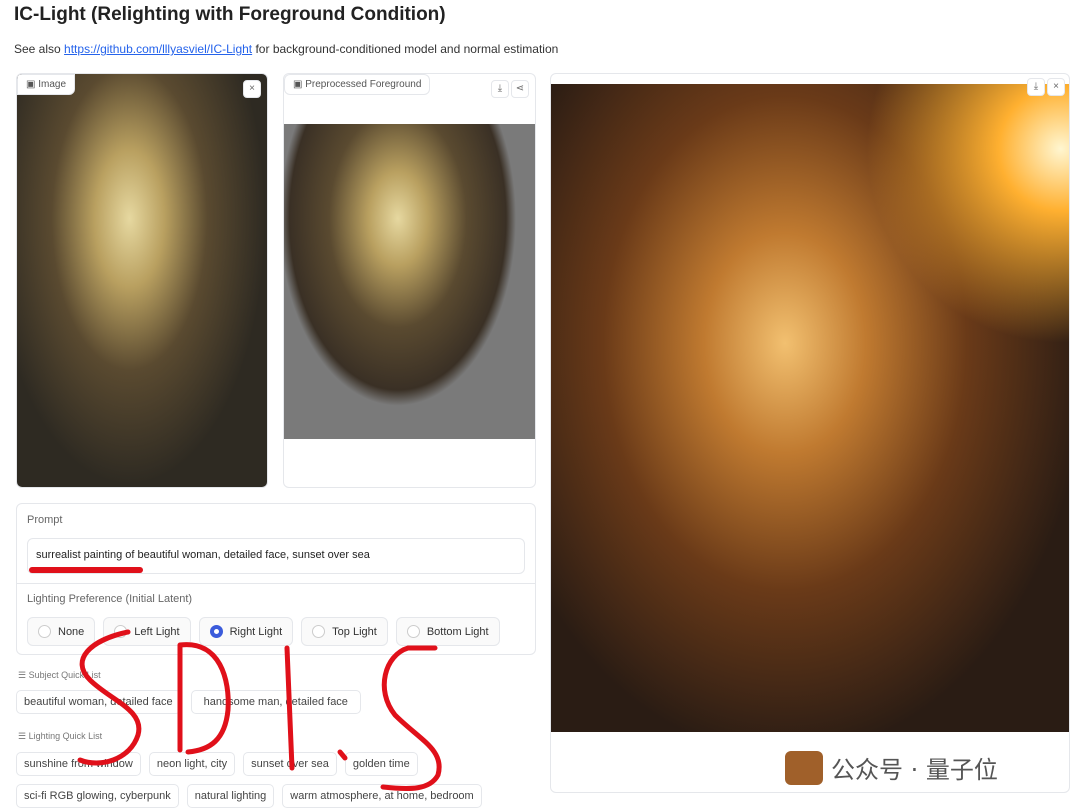 Image resolution: width=1080 pixels, height=810 pixels. Describe the element at coordinates (276, 583) in the screenshot. I see `divider` at that location.